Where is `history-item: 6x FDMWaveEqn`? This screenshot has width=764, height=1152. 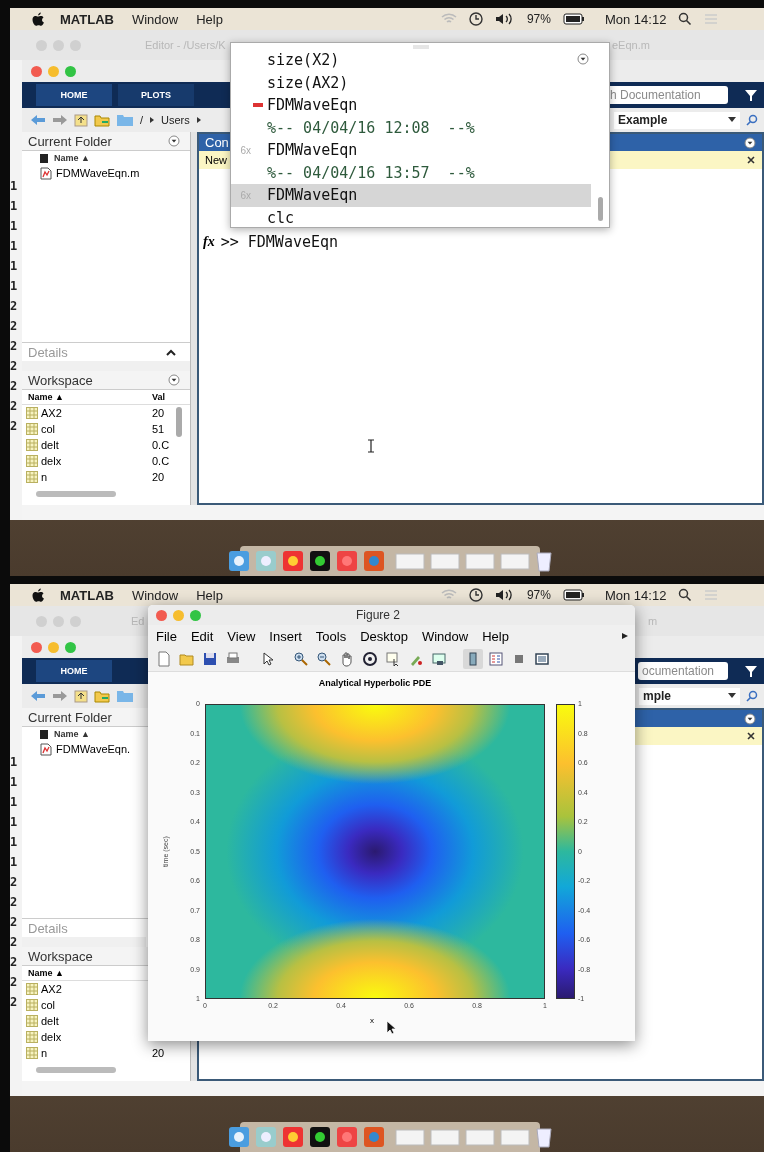 history-item: 6x FDMWaveEqn is located at coordinates (411, 150).